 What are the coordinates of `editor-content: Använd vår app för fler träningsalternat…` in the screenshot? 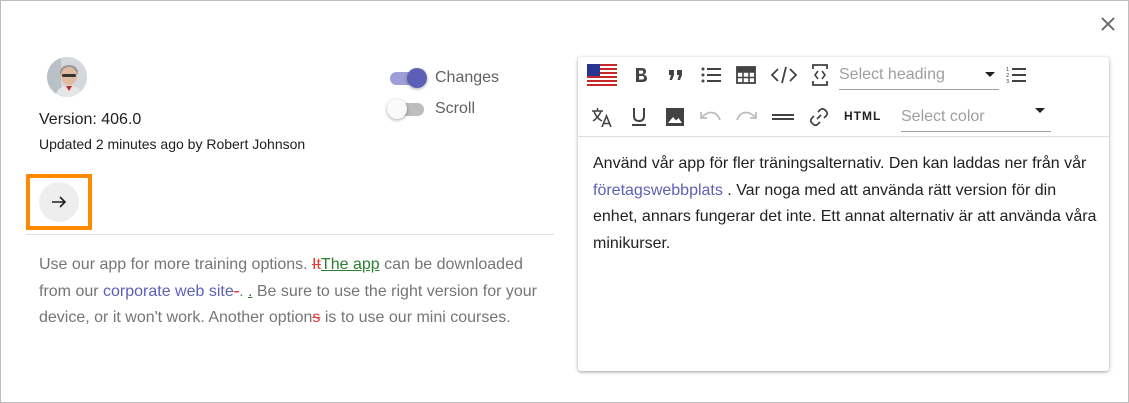 It's located at (845, 204).